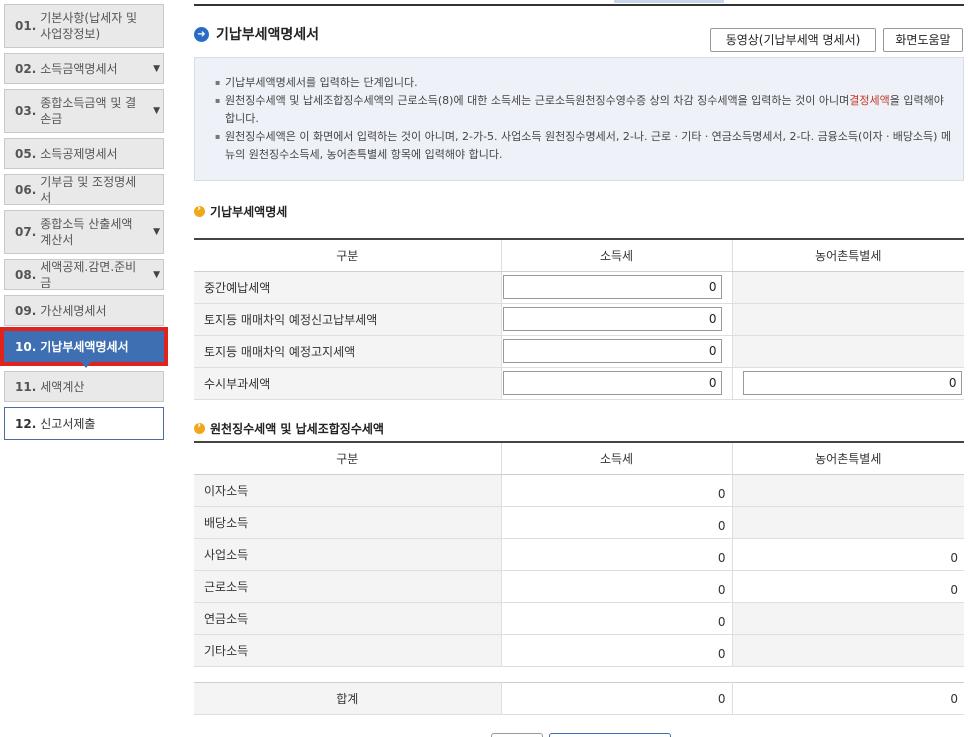  Describe the element at coordinates (852, 383) in the screenshot. I see `rural-tax-input` at that location.